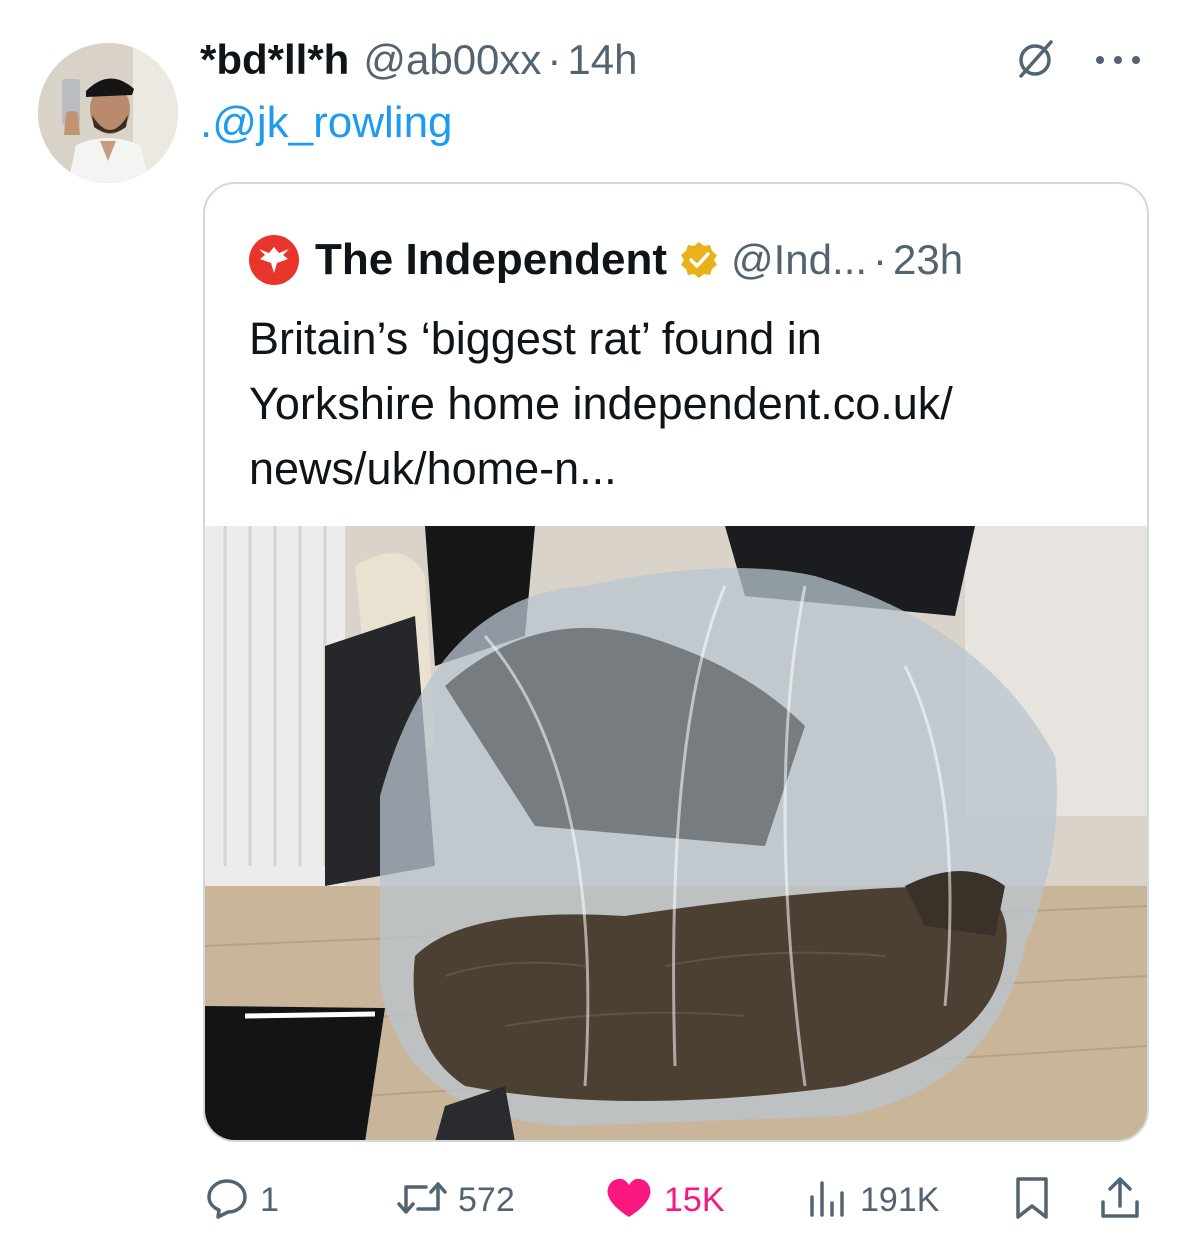  I want to click on quoted-display-name: The Independent, so click(491, 260).